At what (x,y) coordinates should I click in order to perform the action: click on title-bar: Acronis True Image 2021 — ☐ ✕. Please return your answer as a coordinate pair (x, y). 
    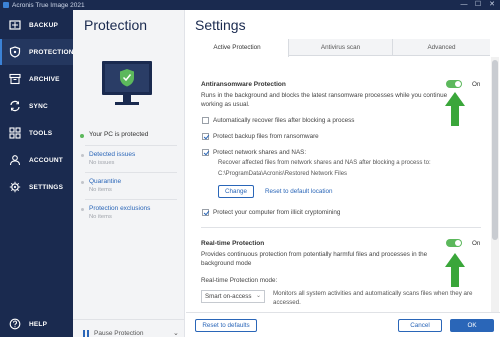
    Looking at the image, I should click on (250, 5).